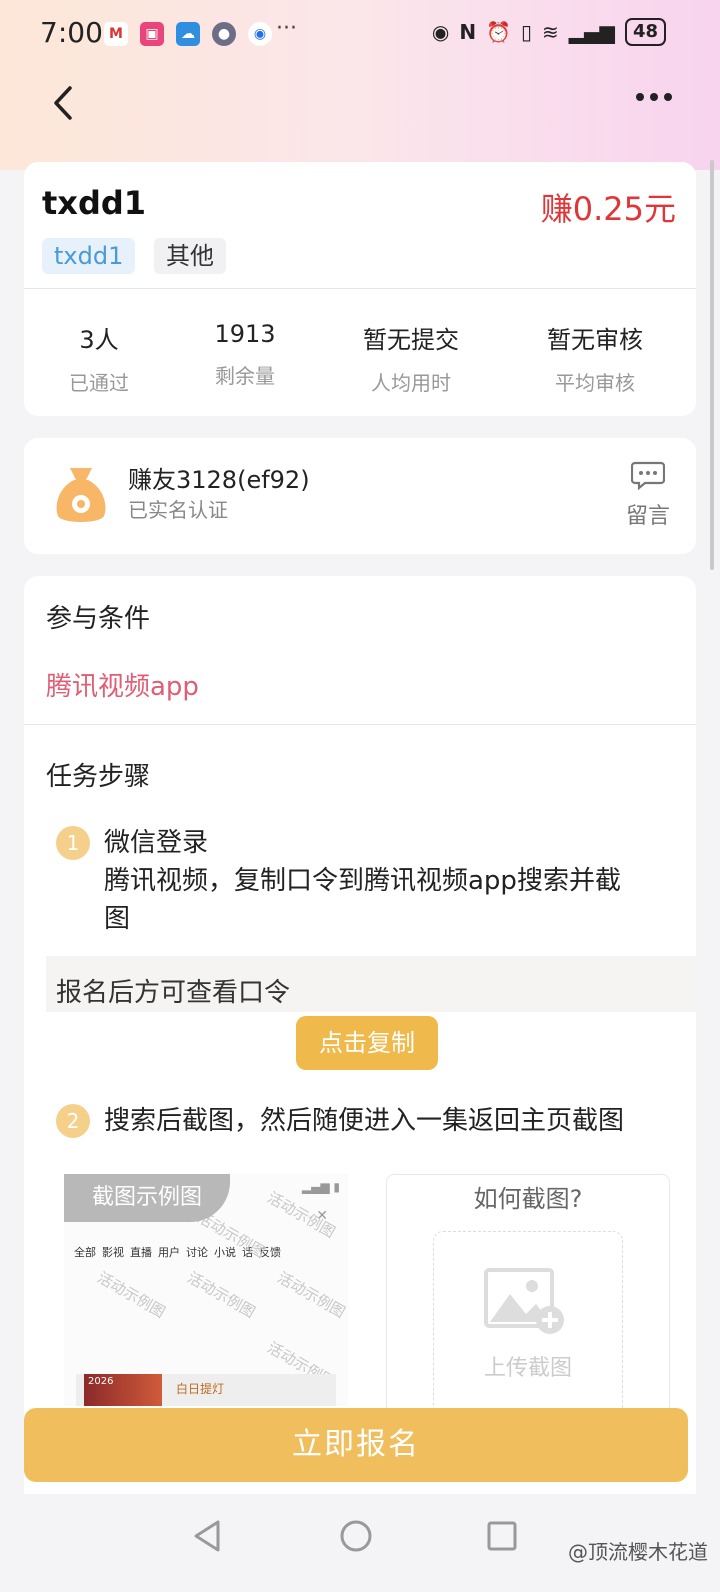  What do you see at coordinates (169, 1252) in the screenshot?
I see `example-tab: 用户` at bounding box center [169, 1252].